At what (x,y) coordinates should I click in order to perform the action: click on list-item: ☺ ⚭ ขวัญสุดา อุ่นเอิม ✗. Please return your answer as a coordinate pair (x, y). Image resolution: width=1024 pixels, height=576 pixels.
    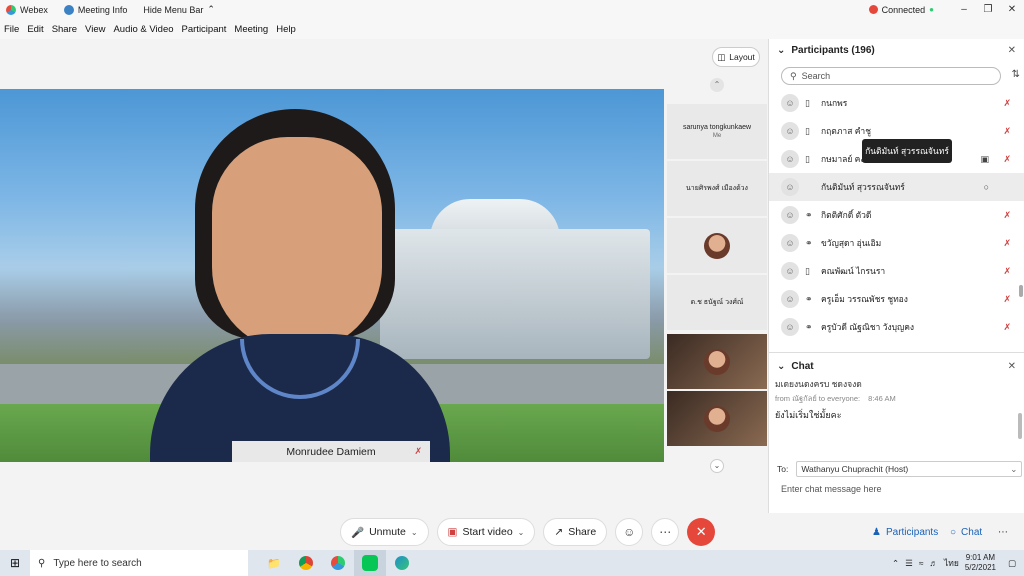
    Looking at the image, I should click on (896, 243).